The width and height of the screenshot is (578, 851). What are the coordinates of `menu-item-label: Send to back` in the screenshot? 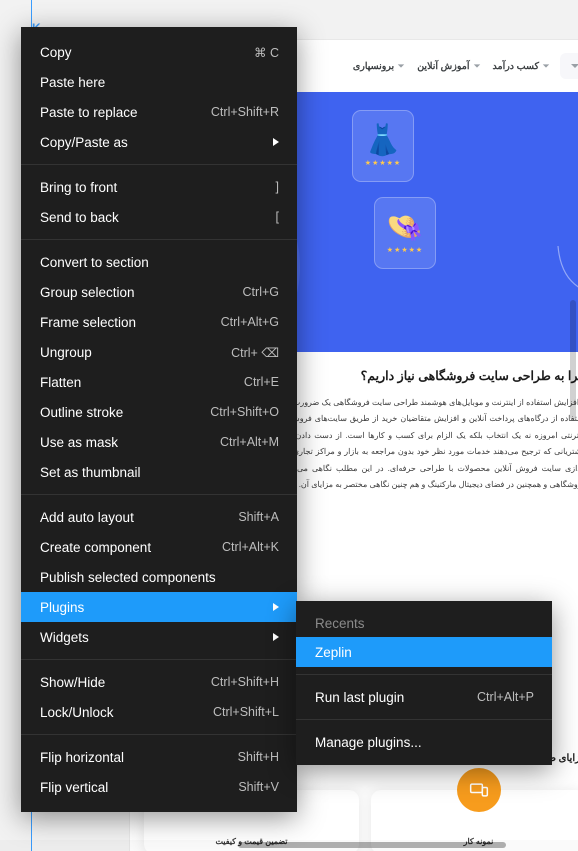 It's located at (79, 217).